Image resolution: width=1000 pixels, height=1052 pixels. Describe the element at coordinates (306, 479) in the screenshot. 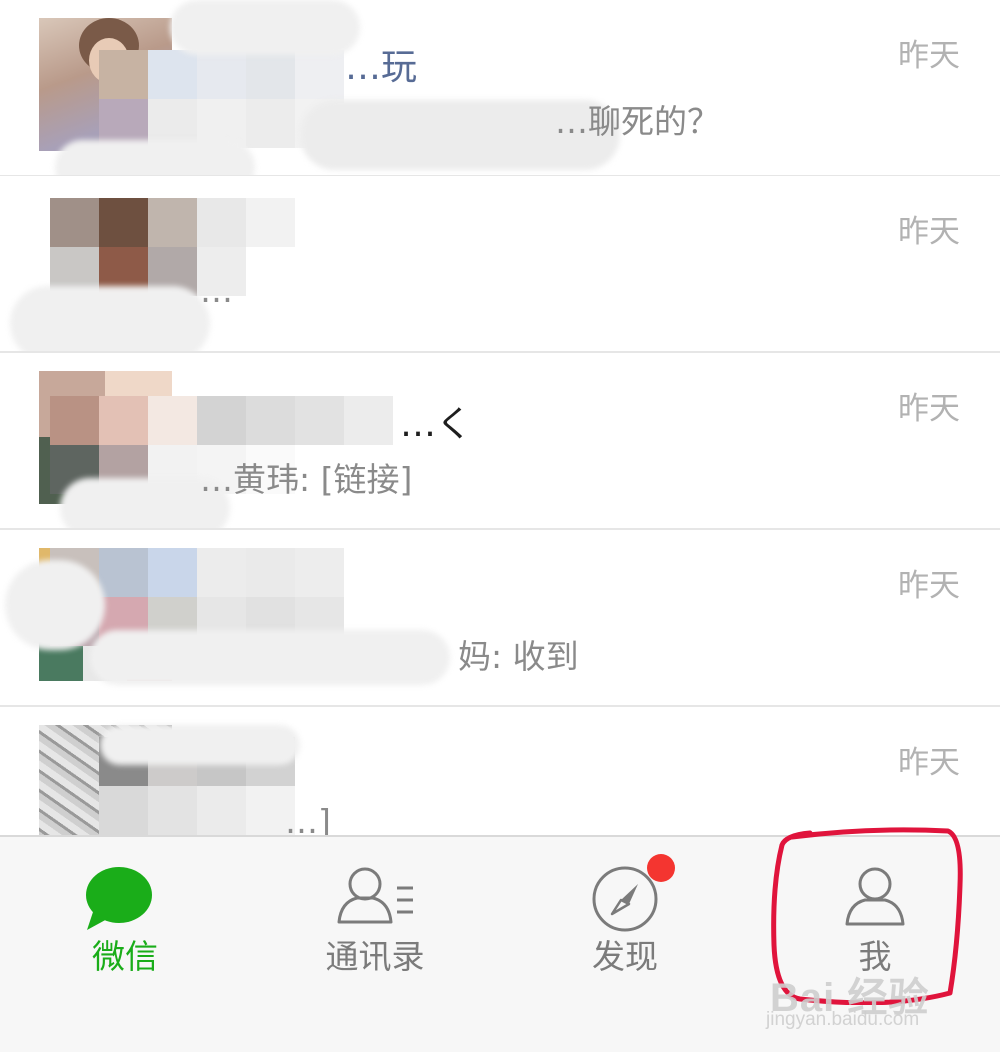

I see `chat-preview: …黄玮: [链接]` at that location.